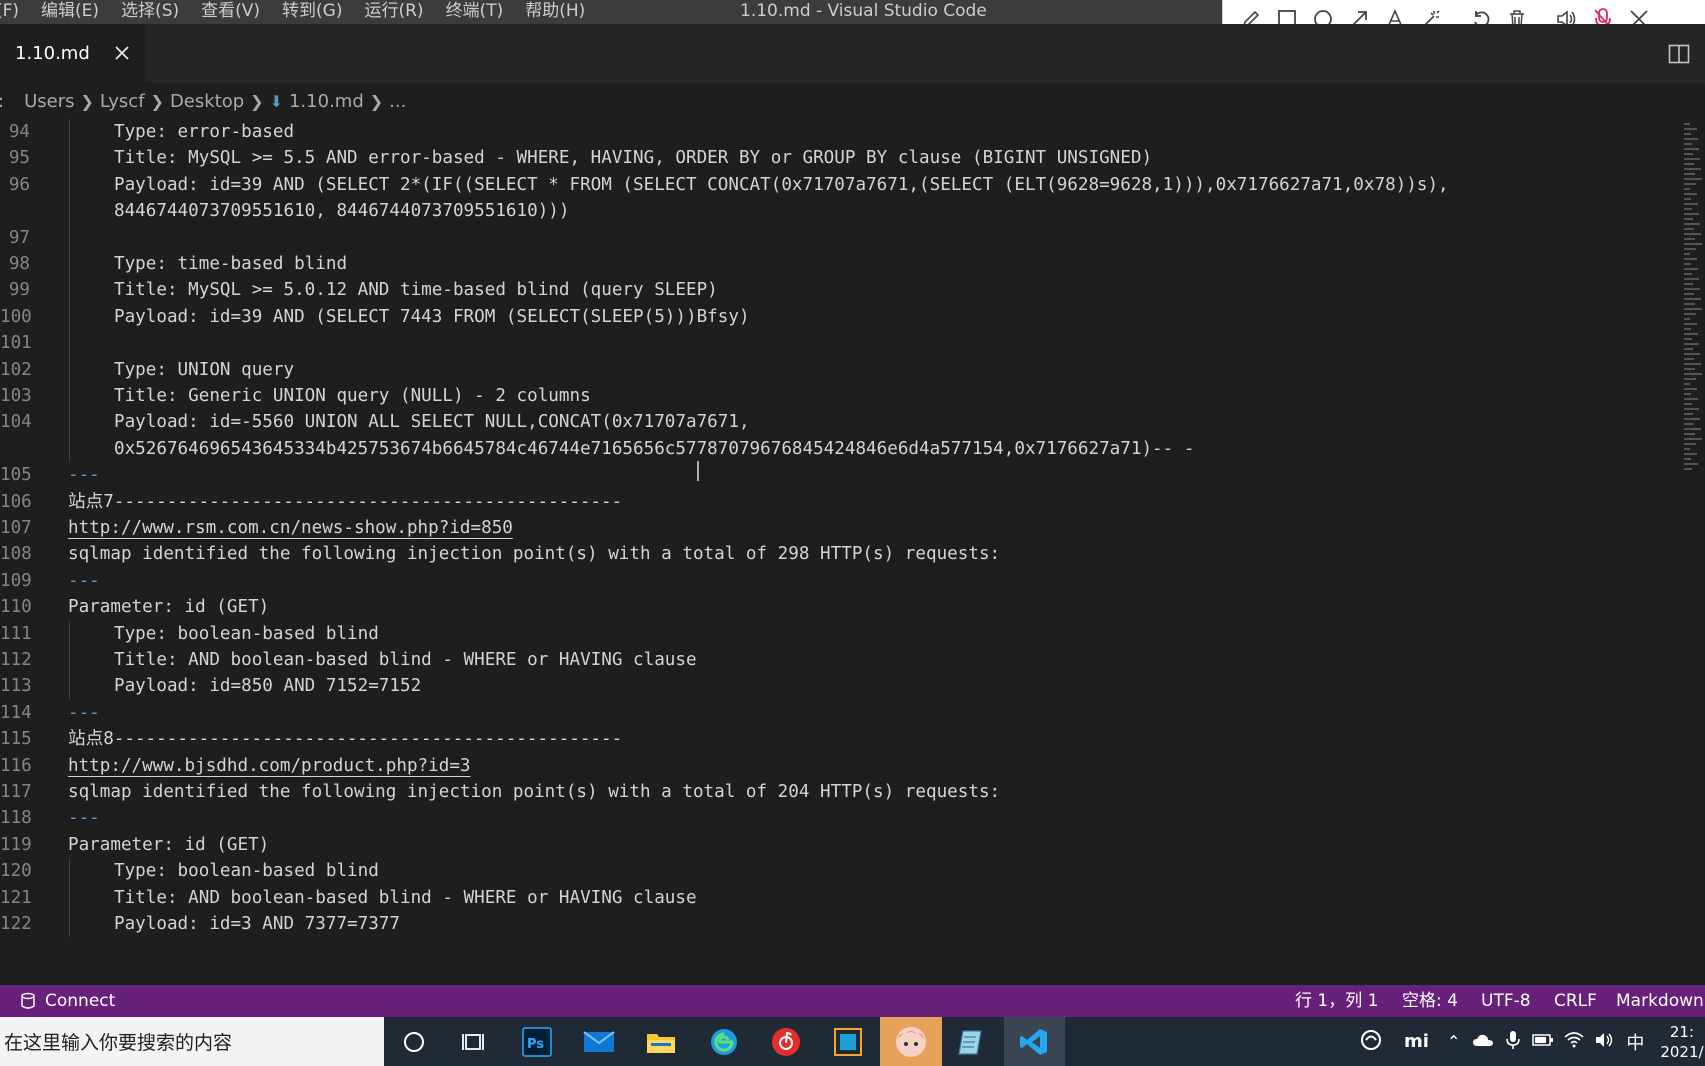 The width and height of the screenshot is (1705, 1066). Describe the element at coordinates (414, 1042) in the screenshot. I see `cortana-icon` at that location.